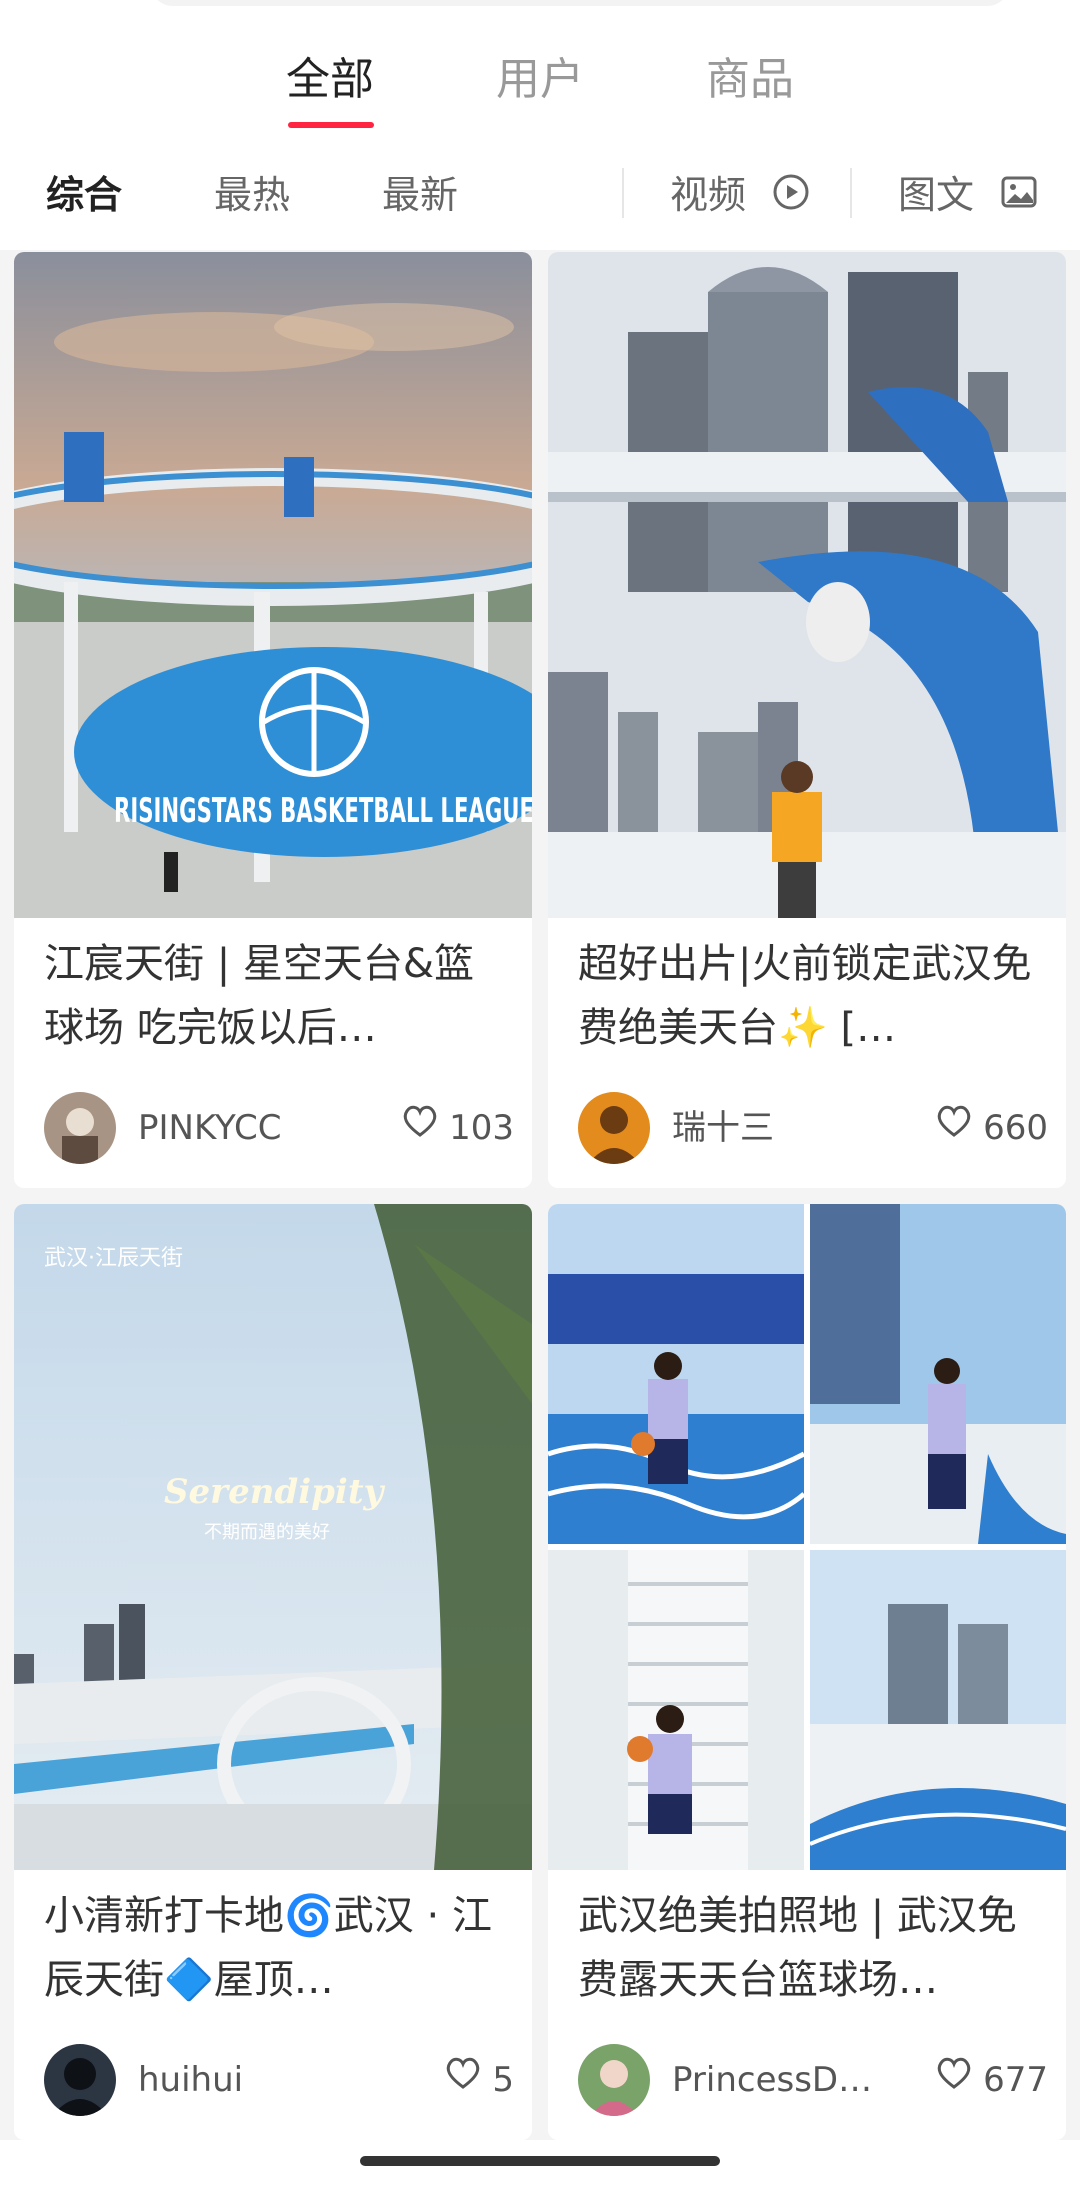 The width and height of the screenshot is (1080, 2185). I want to click on note-cover-image: RISINGSTARS BASKETBALL LEAGUE, so click(273, 585).